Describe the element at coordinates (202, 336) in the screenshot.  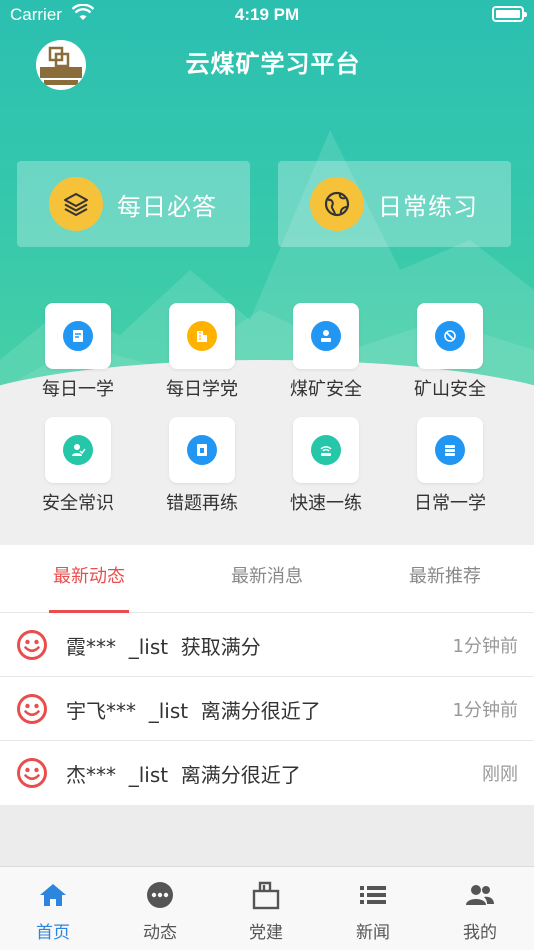
I see `building-icon` at that location.